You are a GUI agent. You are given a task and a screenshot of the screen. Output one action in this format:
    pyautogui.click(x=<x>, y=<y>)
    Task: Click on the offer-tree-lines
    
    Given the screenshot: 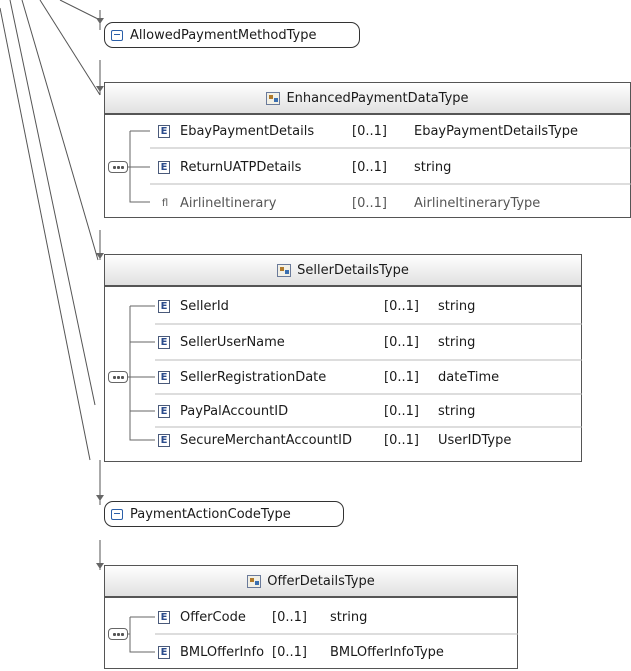 What is the action you would take?
    pyautogui.click(x=319, y=634)
    